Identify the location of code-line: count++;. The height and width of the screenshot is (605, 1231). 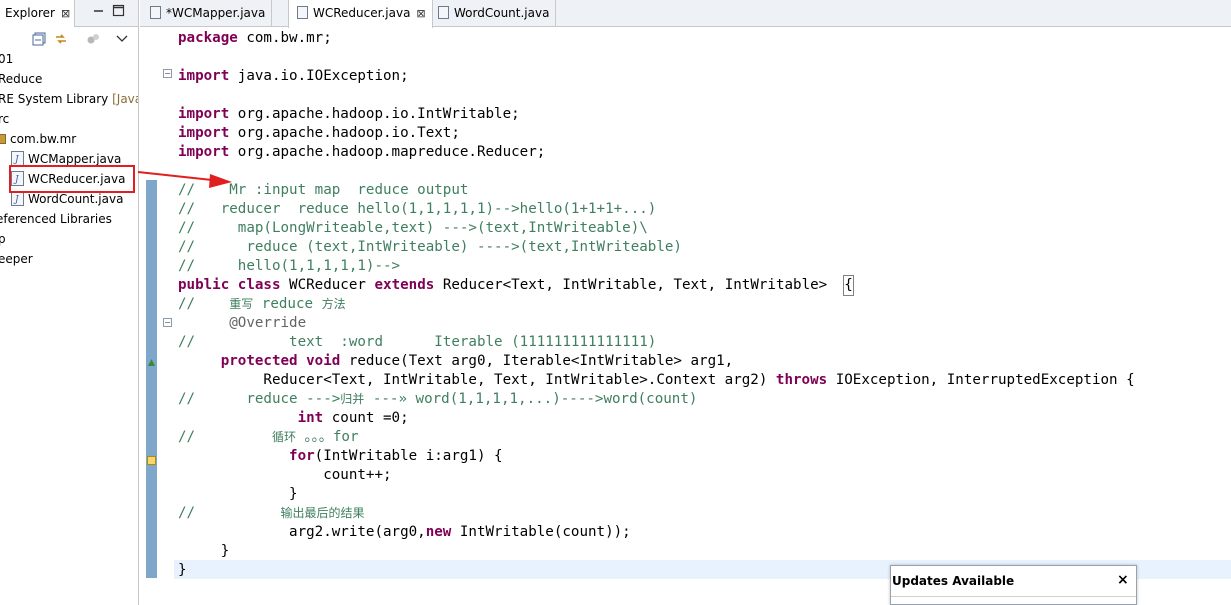
(285, 475).